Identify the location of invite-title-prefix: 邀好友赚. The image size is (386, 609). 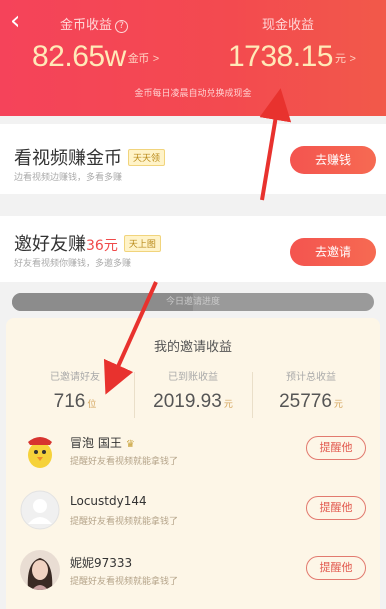
(50, 244).